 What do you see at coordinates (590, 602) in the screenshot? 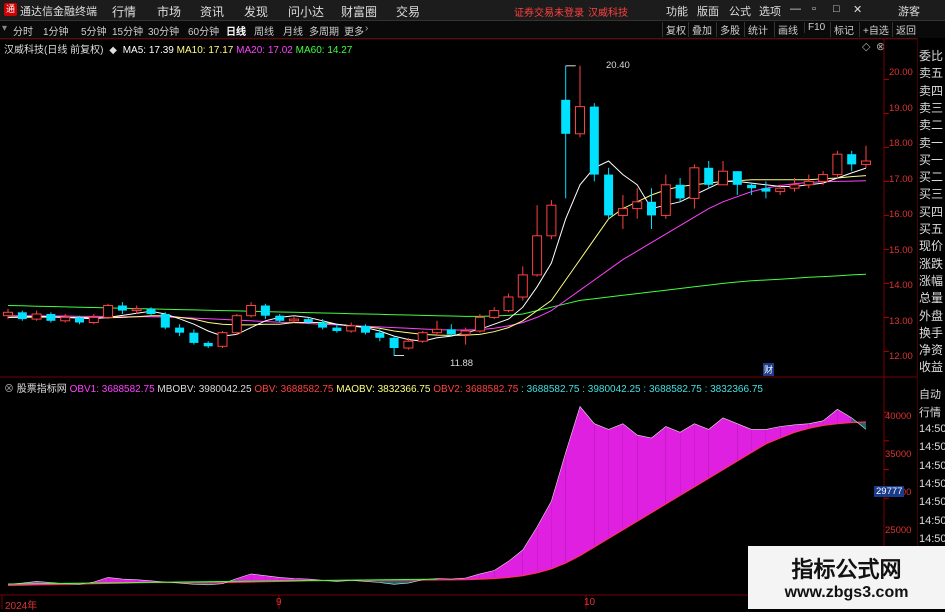
I see `date-tick: 10` at bounding box center [590, 602].